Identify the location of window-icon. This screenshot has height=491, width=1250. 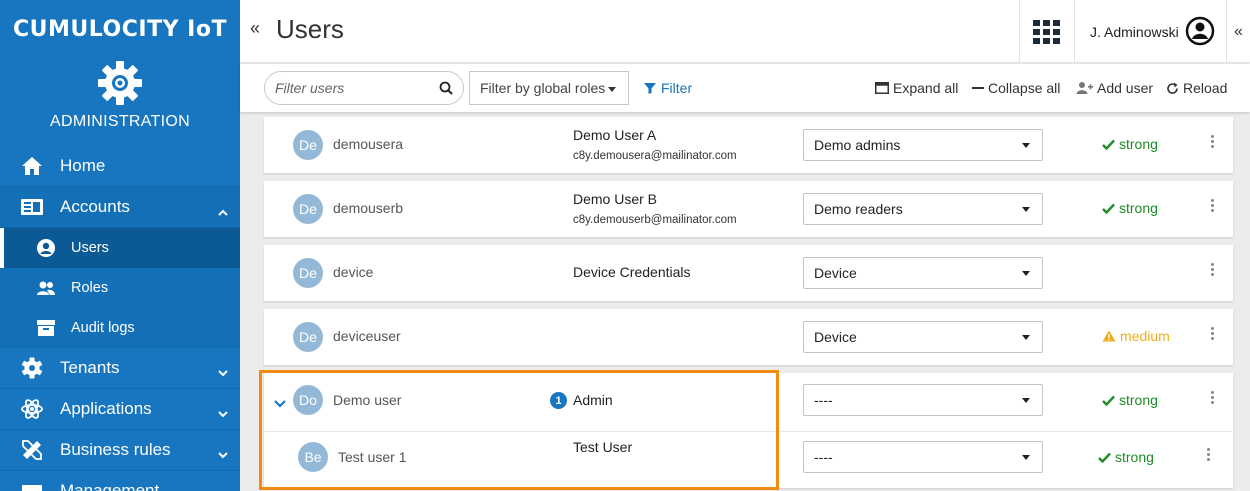
(882, 88).